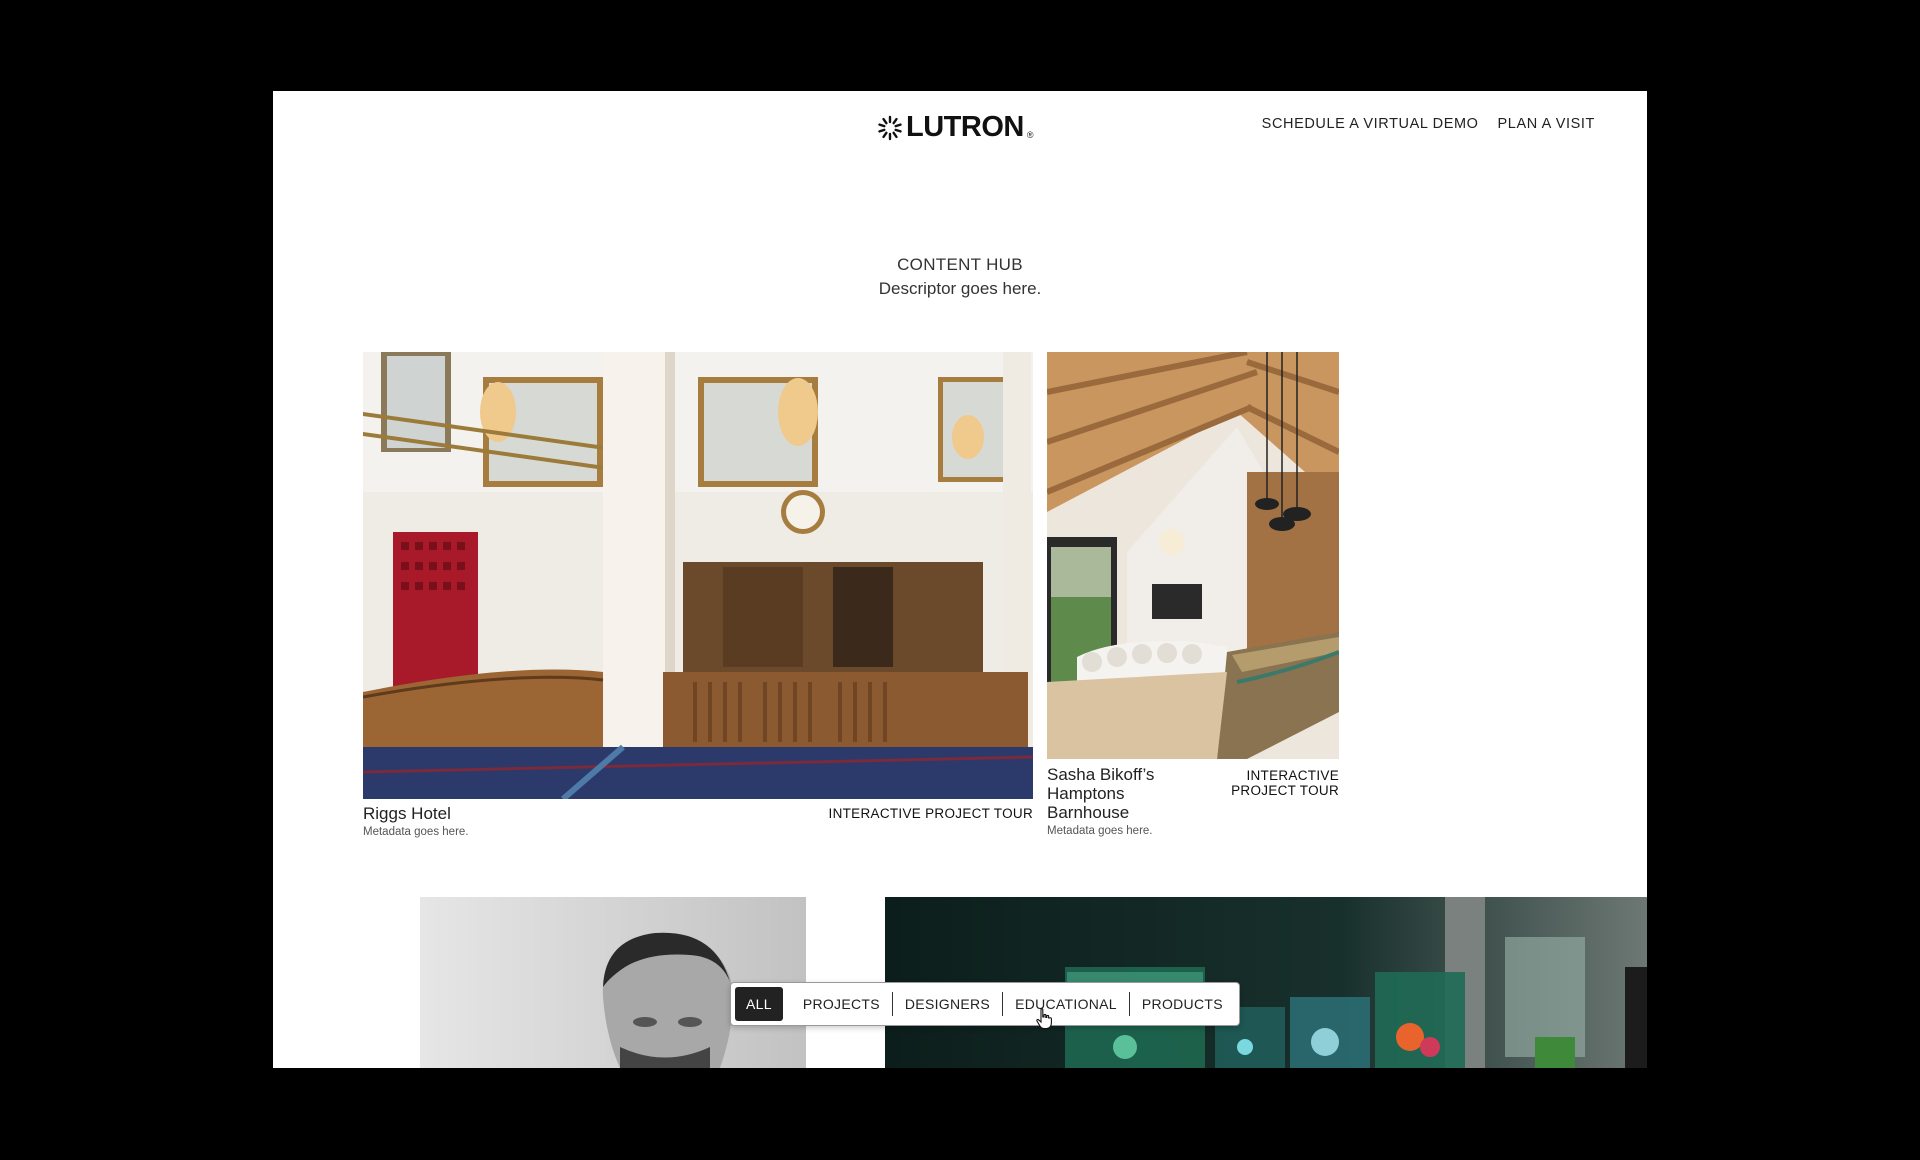  Describe the element at coordinates (965, 127) in the screenshot. I see `logo-wordmark: LUTRON` at that location.